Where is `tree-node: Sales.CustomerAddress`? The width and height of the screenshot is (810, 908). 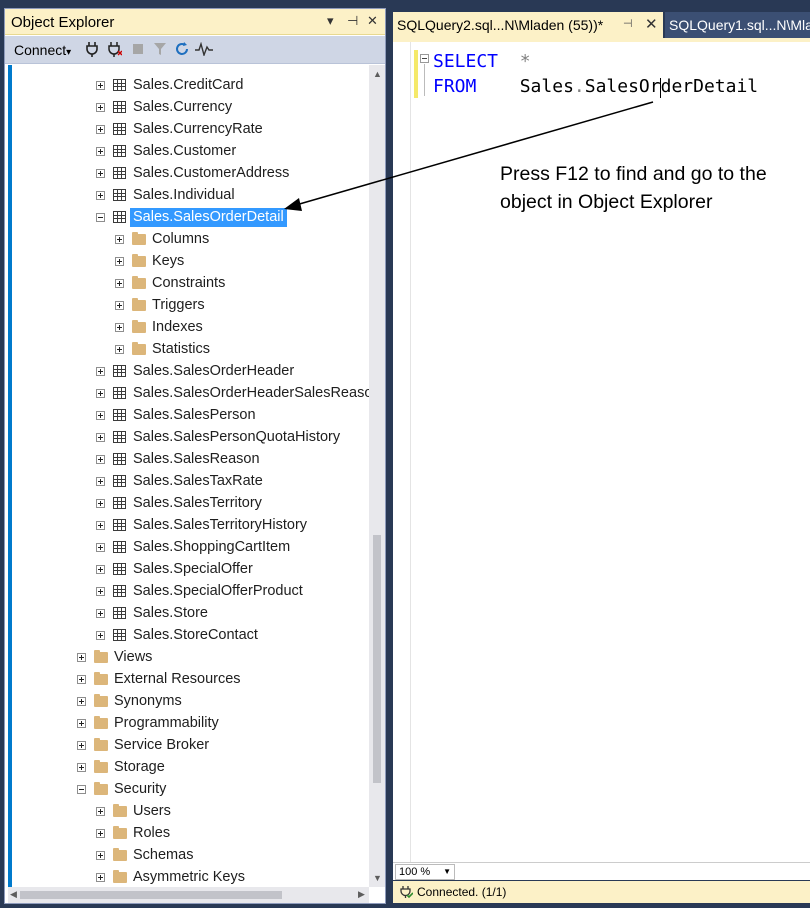
tree-node: Sales.CustomerAddress is located at coordinates (188, 174).